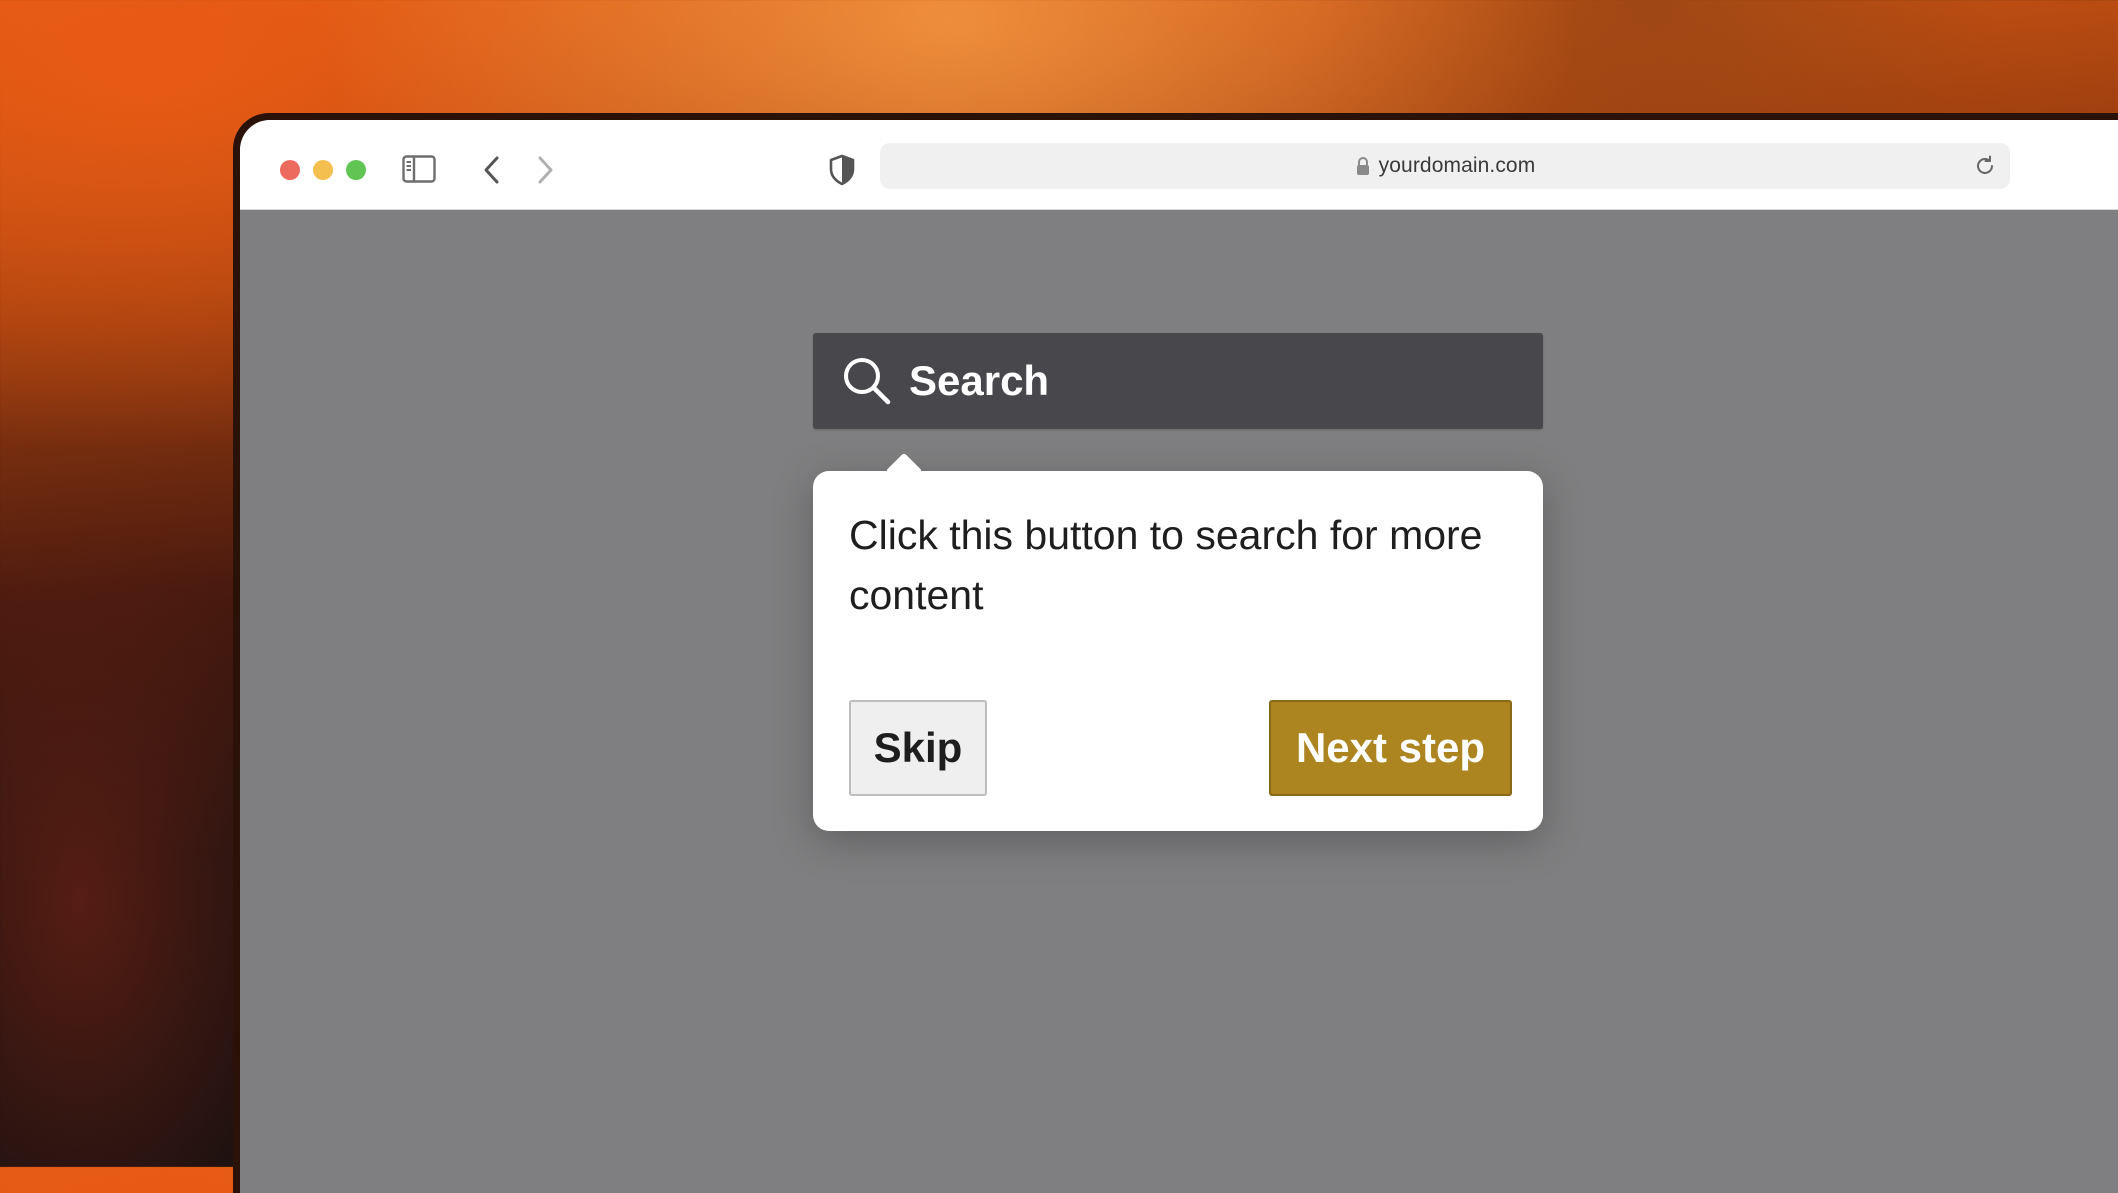  Describe the element at coordinates (356, 170) in the screenshot. I see `zoom-window-button` at that location.